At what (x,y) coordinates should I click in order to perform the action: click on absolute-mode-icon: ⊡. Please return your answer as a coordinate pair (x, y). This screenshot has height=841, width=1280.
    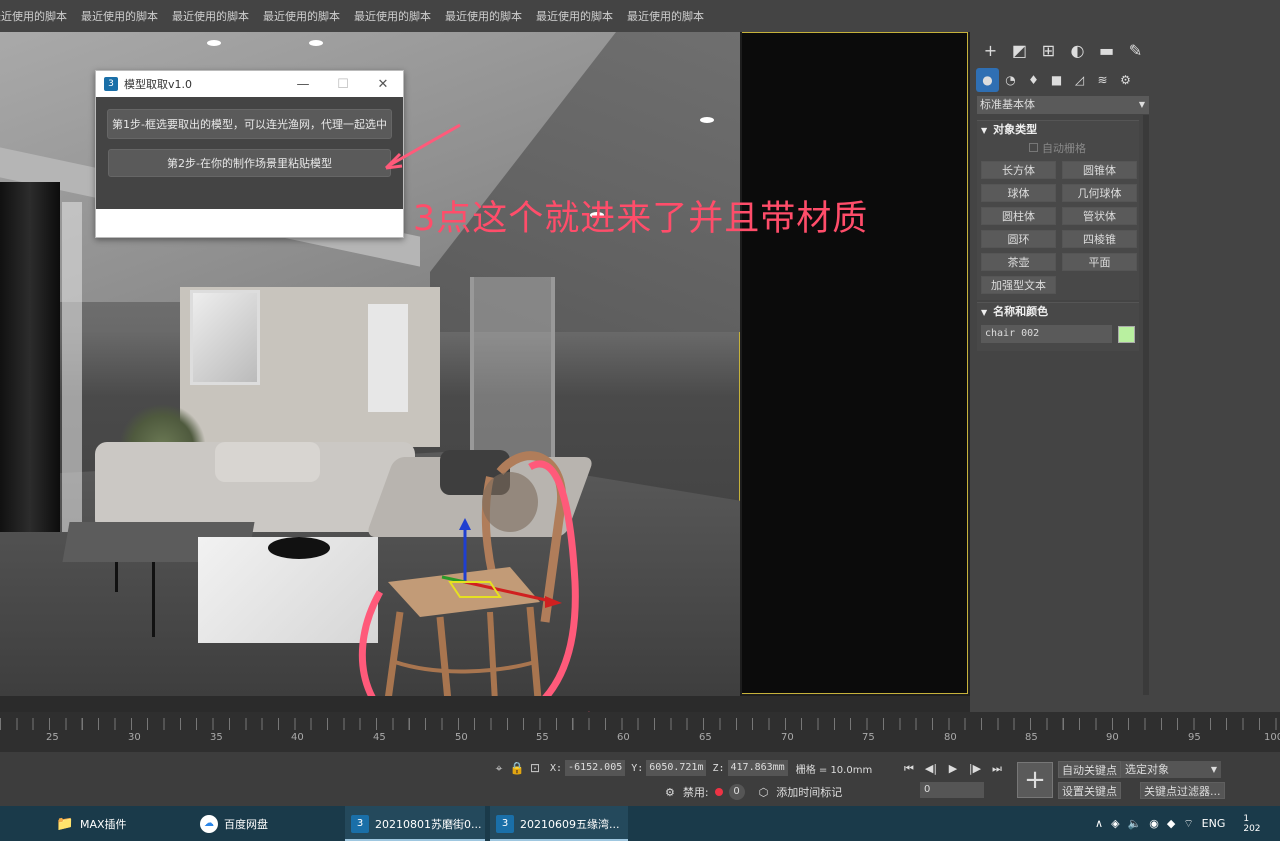
    Looking at the image, I should click on (535, 768).